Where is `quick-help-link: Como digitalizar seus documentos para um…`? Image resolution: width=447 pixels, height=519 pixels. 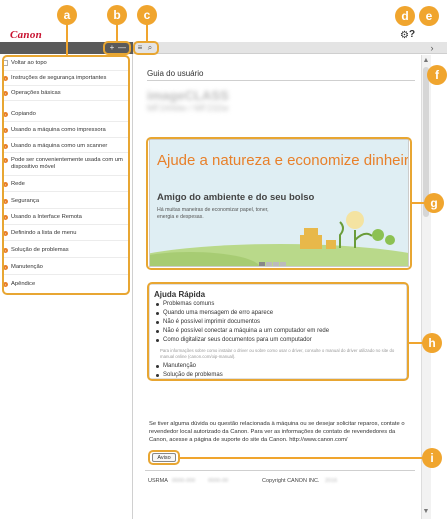 quick-help-link: Como digitalizar seus documentos para um… is located at coordinates (234, 340).